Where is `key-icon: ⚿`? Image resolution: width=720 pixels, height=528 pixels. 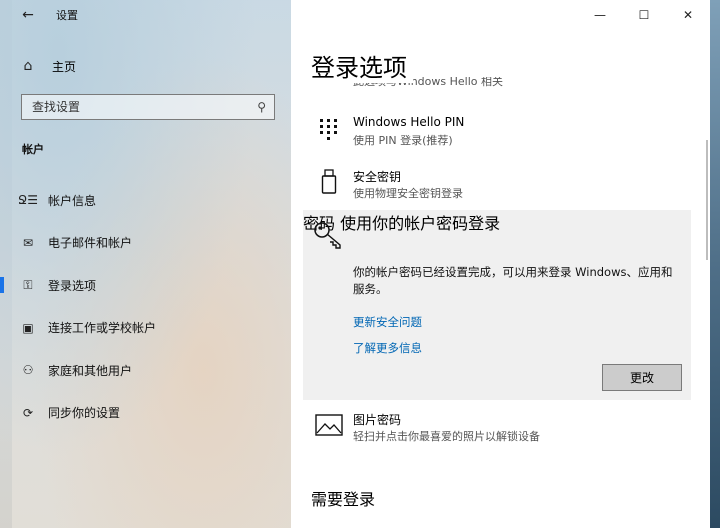 key-icon: ⚿ is located at coordinates (28, 284).